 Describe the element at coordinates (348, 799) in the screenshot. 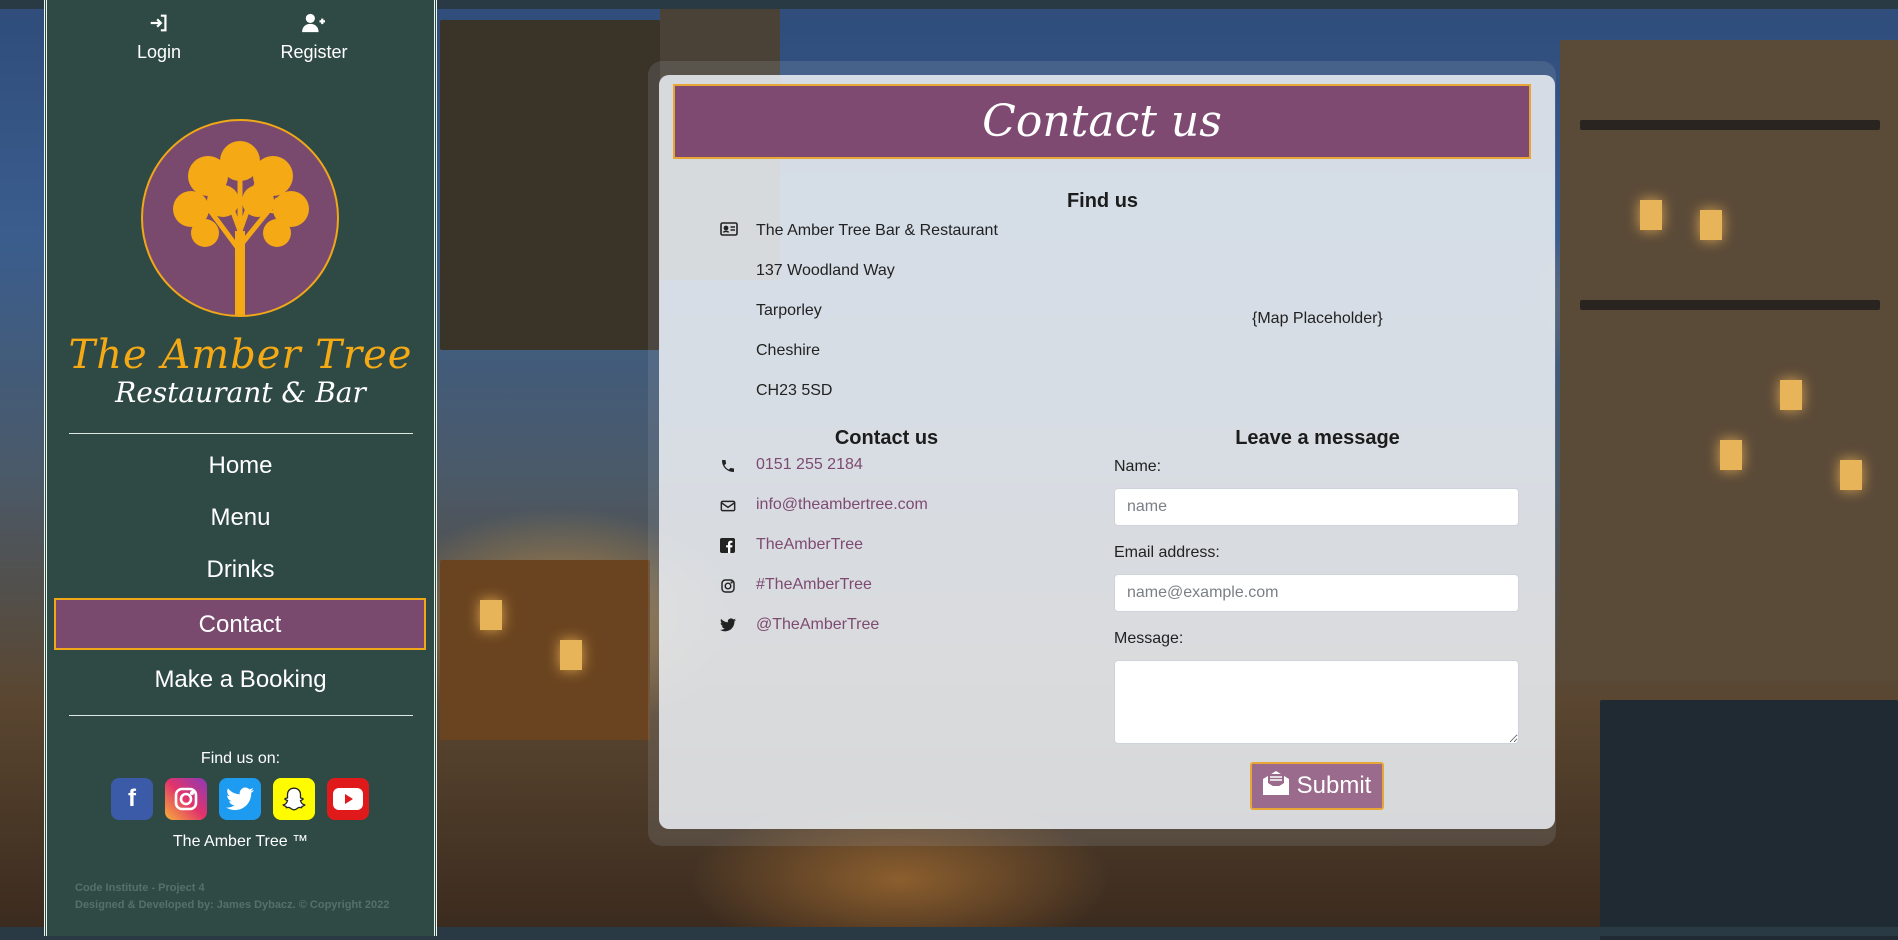

I see `youtube-icon` at that location.